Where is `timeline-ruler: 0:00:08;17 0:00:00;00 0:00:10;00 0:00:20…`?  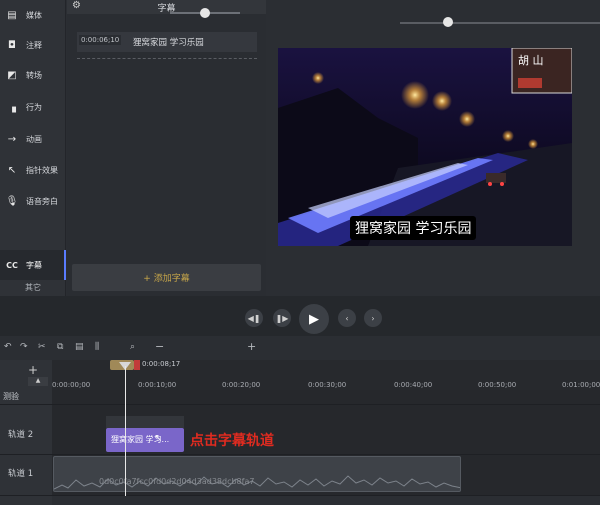 timeline-ruler: 0:00:08;17 0:00:00;00 0:00:10;00 0:00:20… is located at coordinates (326, 375).